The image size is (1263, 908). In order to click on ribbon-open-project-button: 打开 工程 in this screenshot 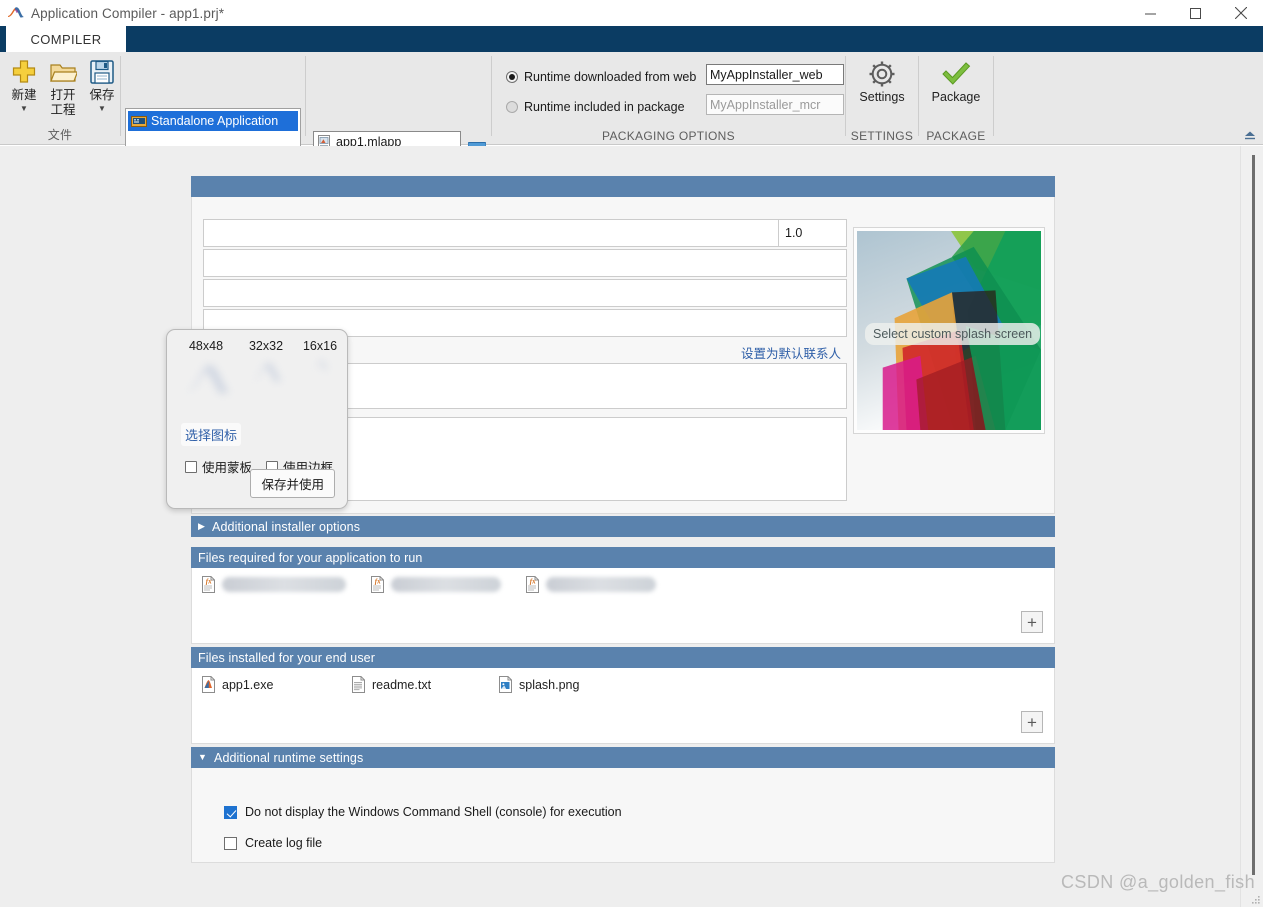, I will do `click(63, 87)`.